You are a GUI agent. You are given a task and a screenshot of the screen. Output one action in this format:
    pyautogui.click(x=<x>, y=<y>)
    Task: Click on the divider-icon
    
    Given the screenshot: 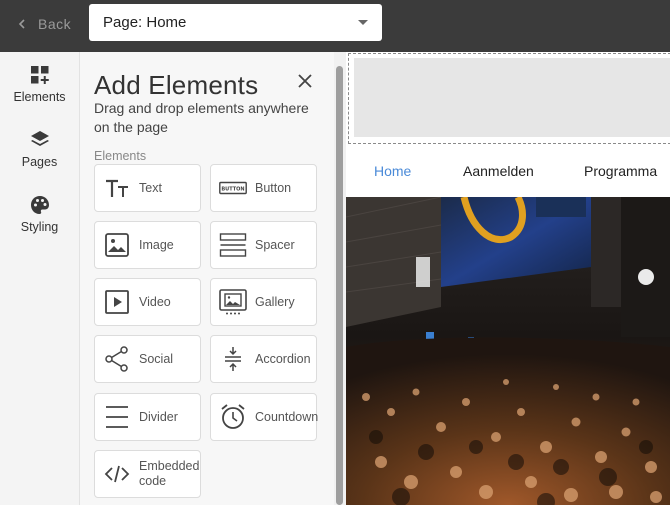 What is the action you would take?
    pyautogui.click(x=117, y=417)
    